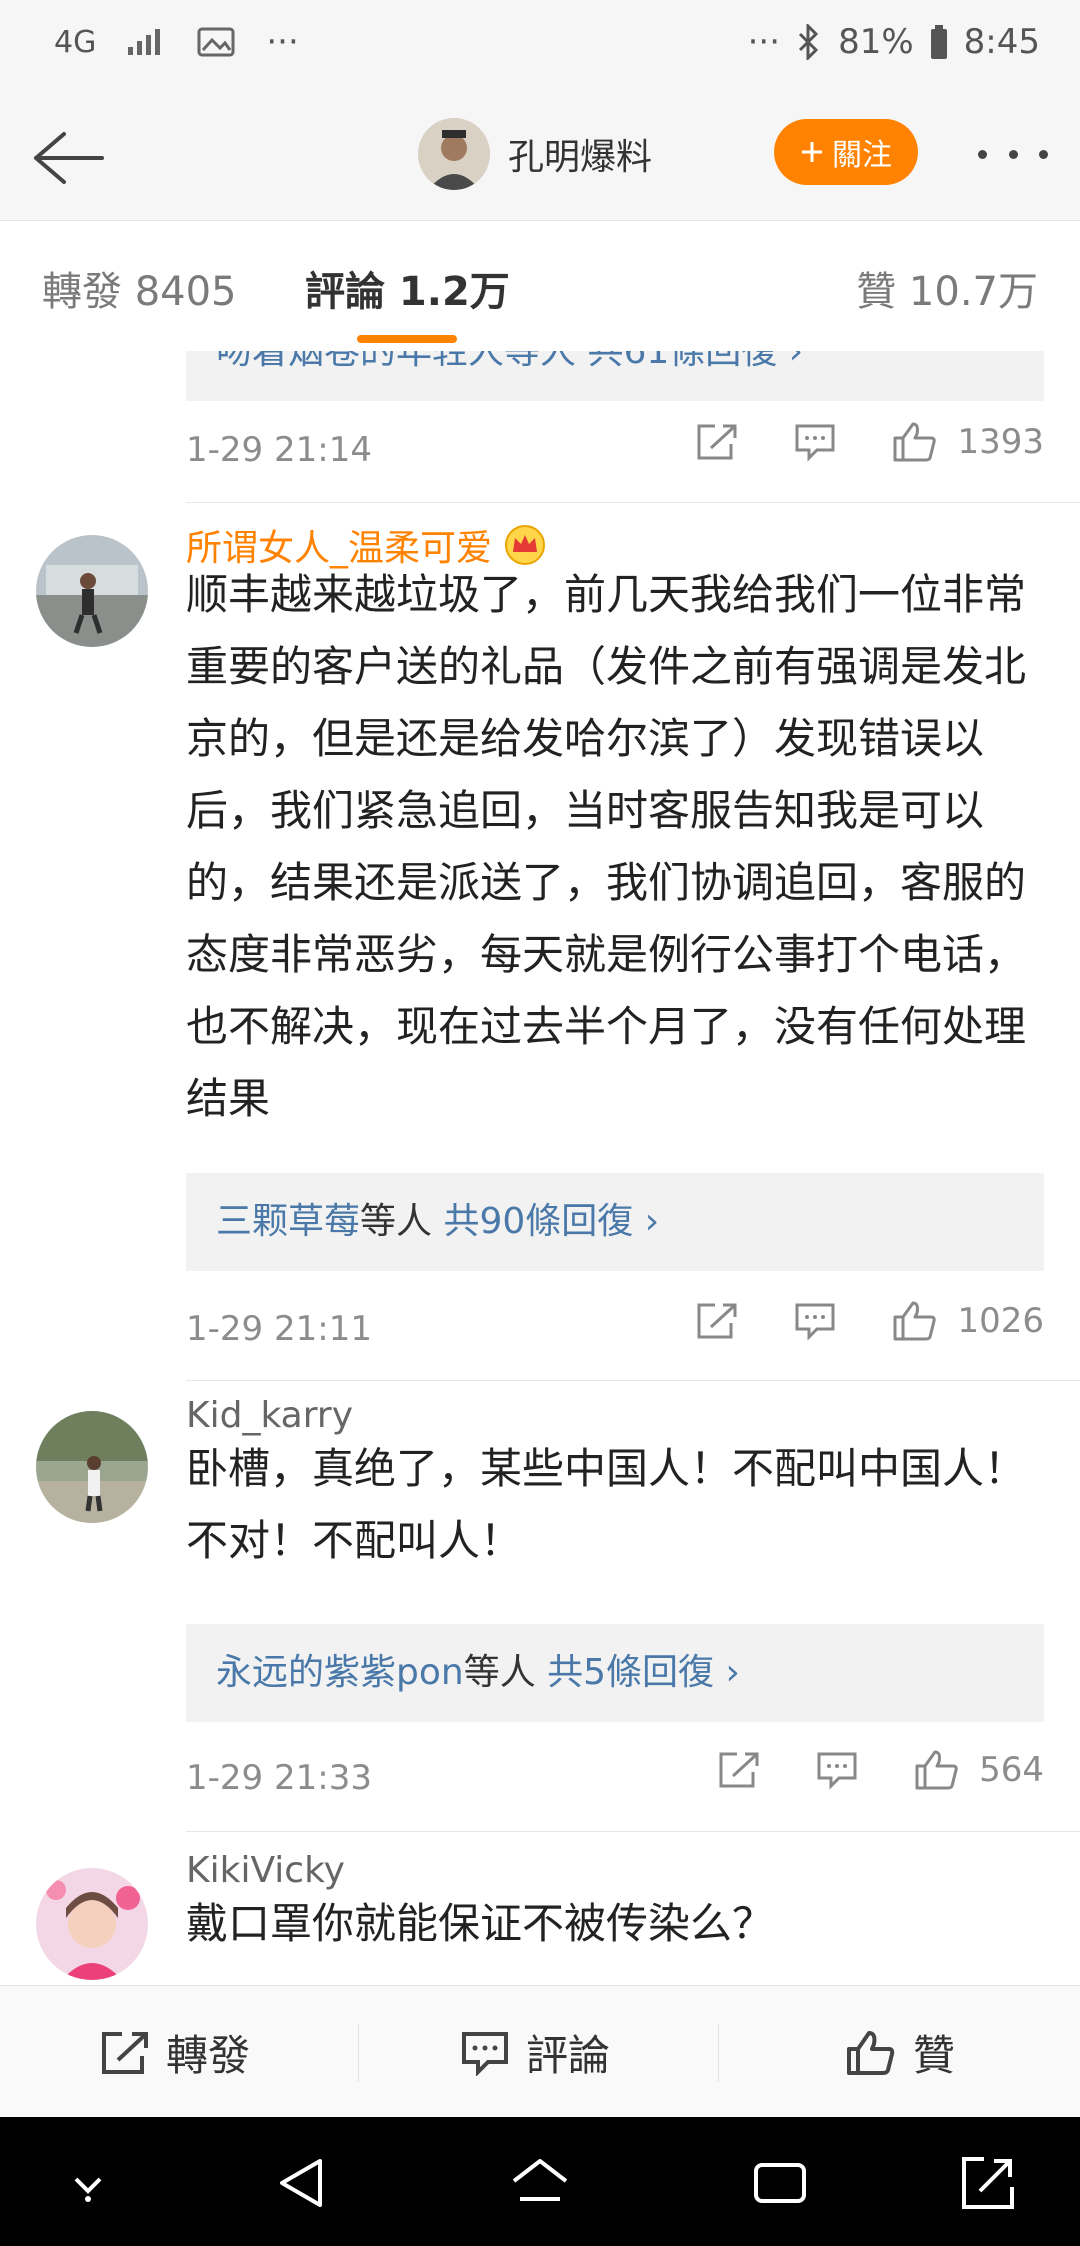 This screenshot has height=2246, width=1080. I want to click on reply-preview: 三颗草莓等人 共90條回復 ›, so click(615, 1222).